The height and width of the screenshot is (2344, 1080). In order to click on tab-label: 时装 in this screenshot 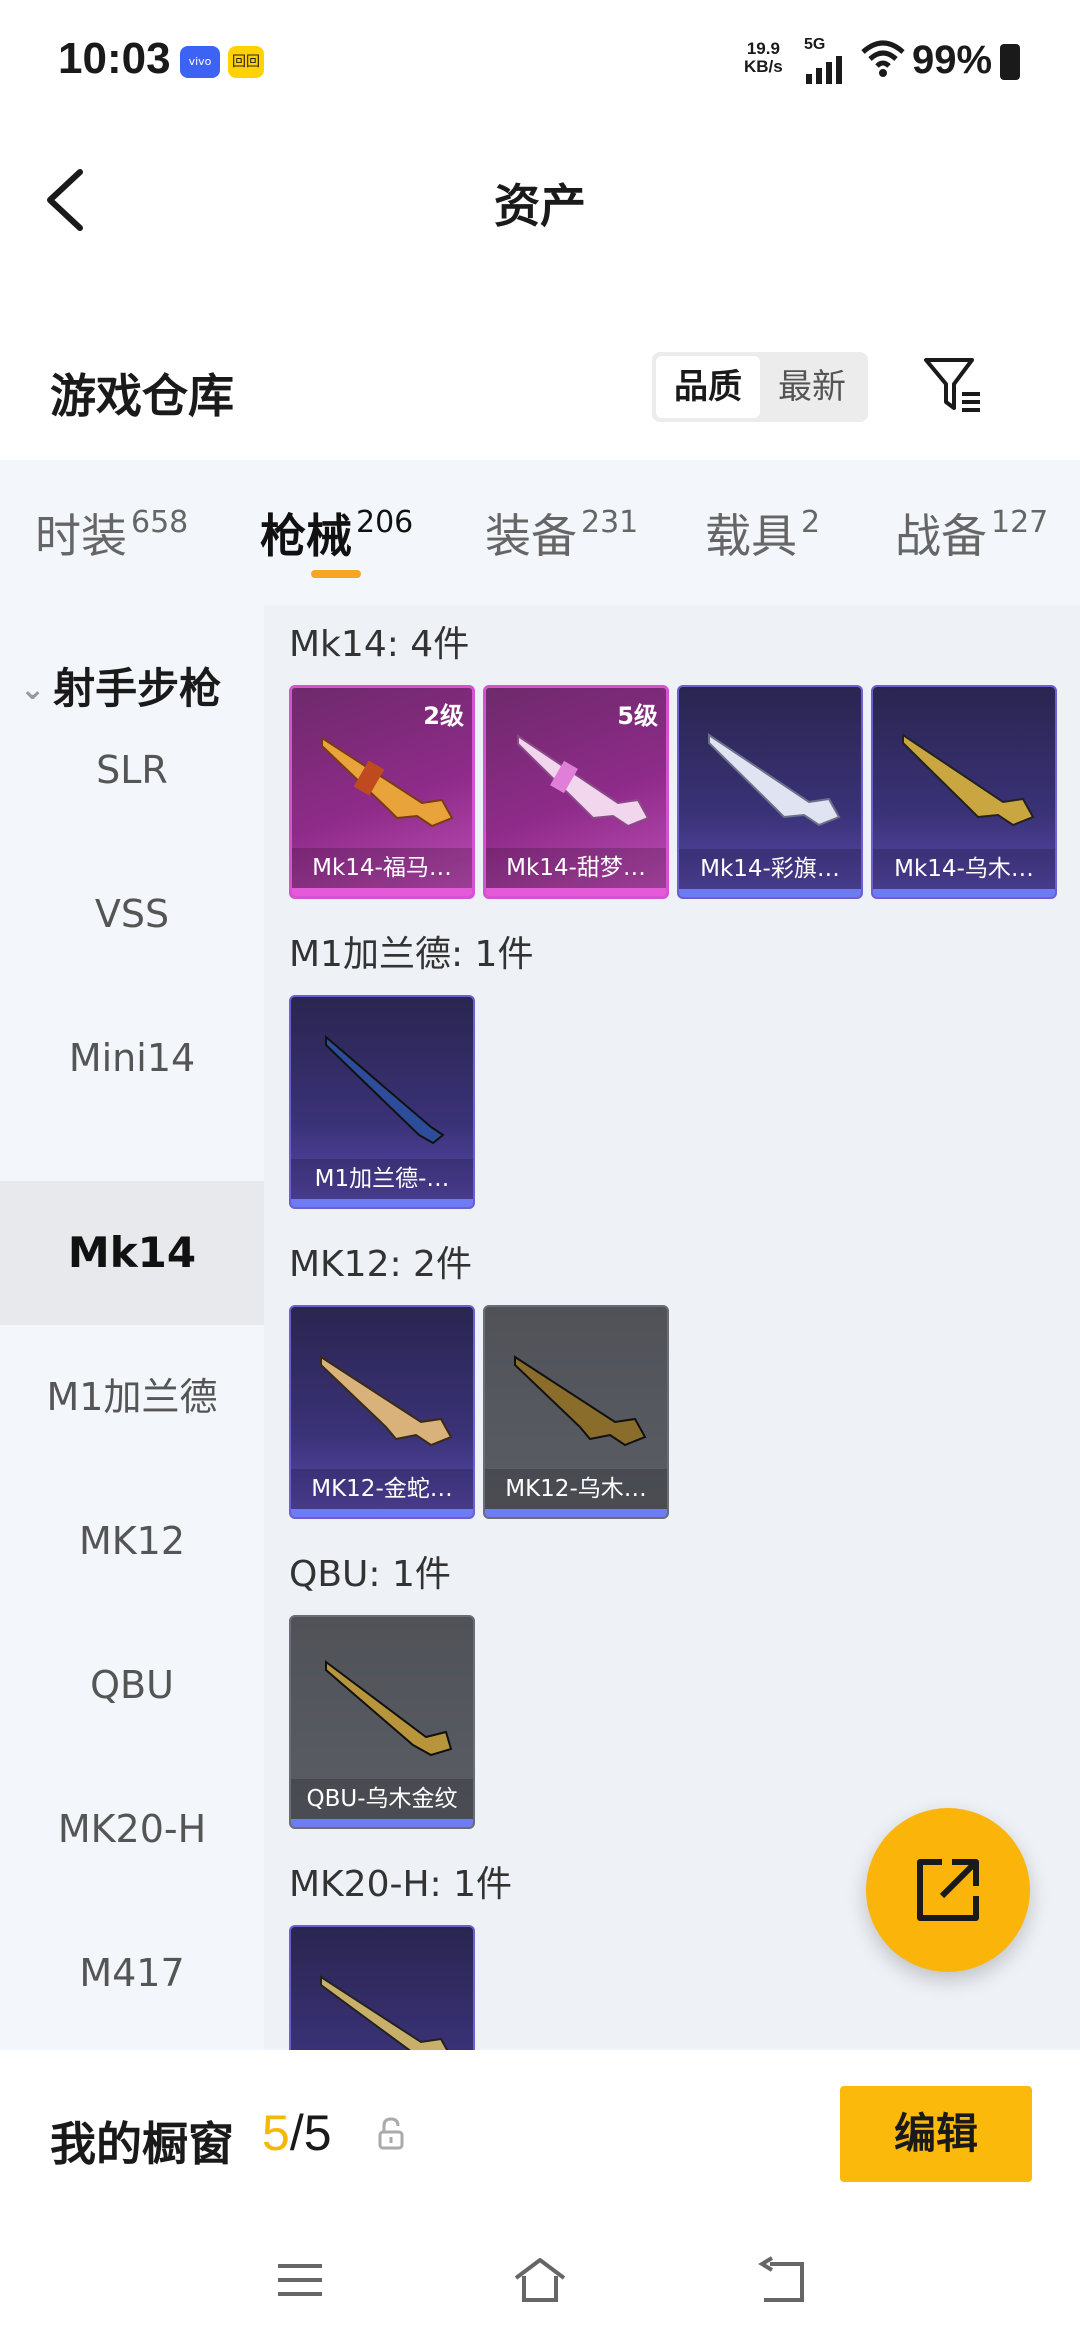, I will do `click(81, 536)`.